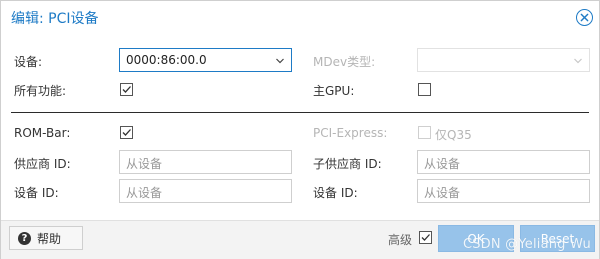 The width and height of the screenshot is (600, 259). What do you see at coordinates (300, 112) in the screenshot?
I see `section-divider` at bounding box center [300, 112].